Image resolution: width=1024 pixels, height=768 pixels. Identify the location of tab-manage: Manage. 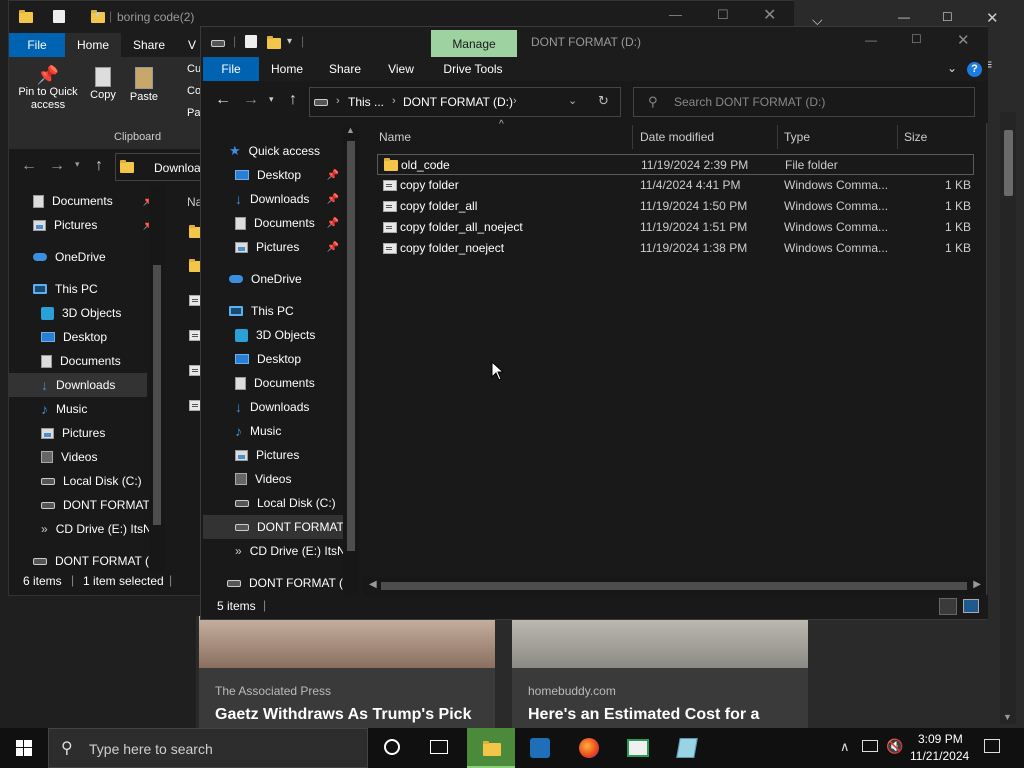
(474, 43).